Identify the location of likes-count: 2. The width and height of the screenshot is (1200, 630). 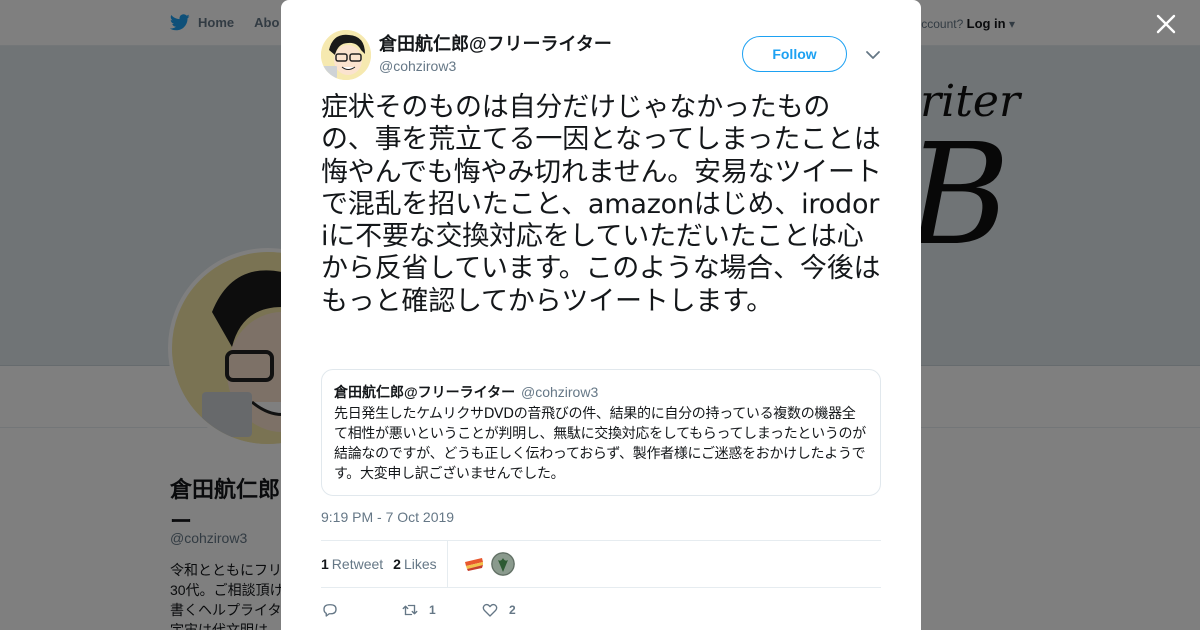
(397, 564).